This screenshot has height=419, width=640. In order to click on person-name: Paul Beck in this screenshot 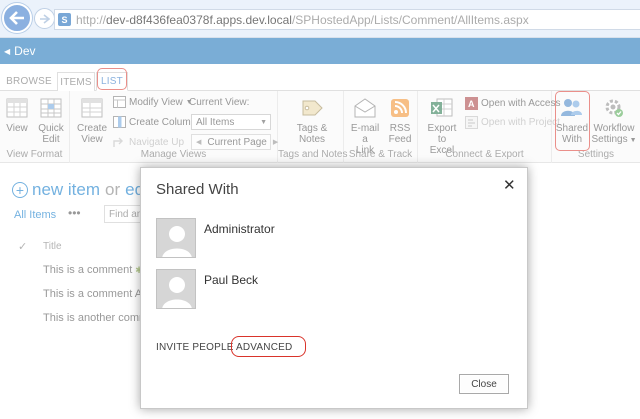, I will do `click(231, 280)`.